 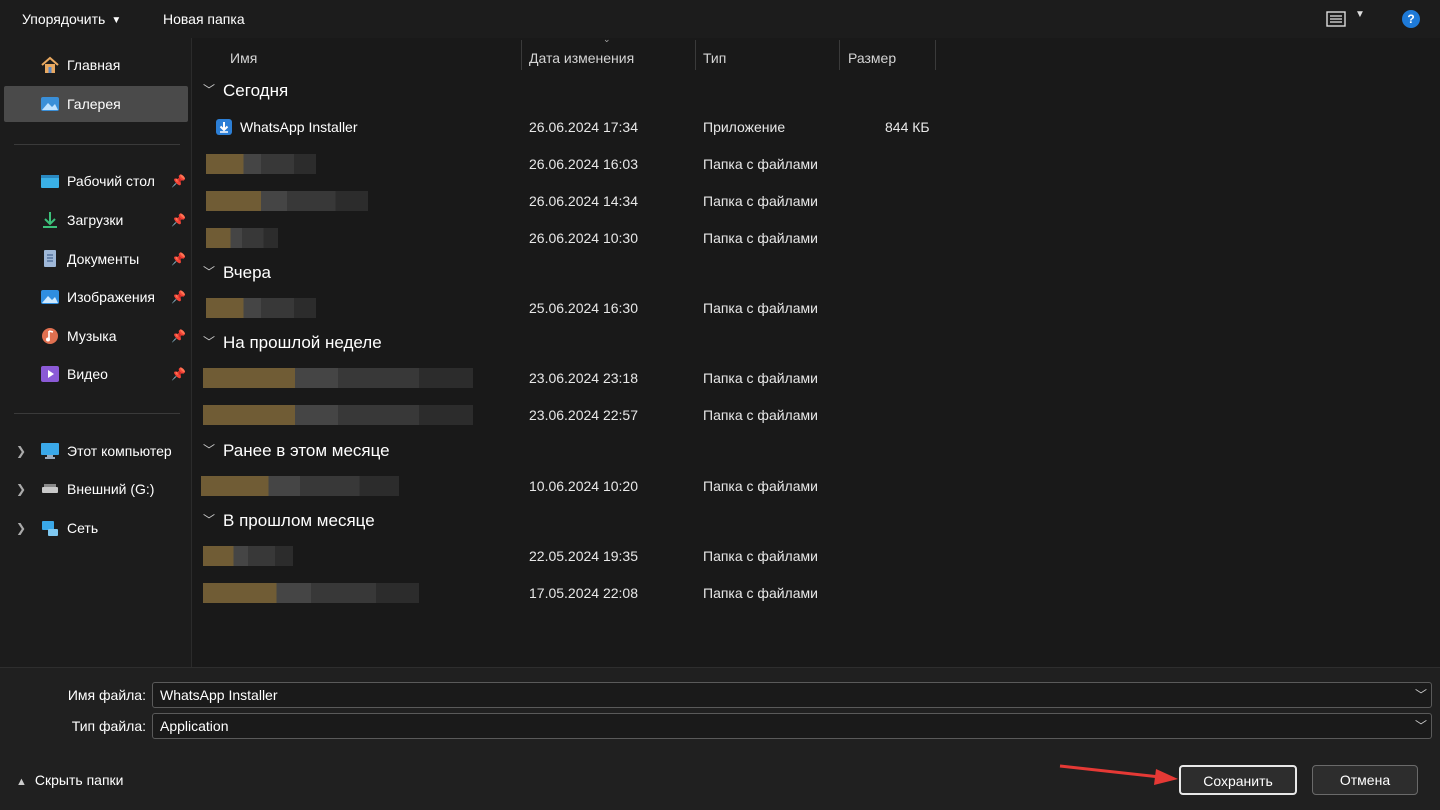 I want to click on group-title: На прошлой неделе, so click(x=302, y=342).